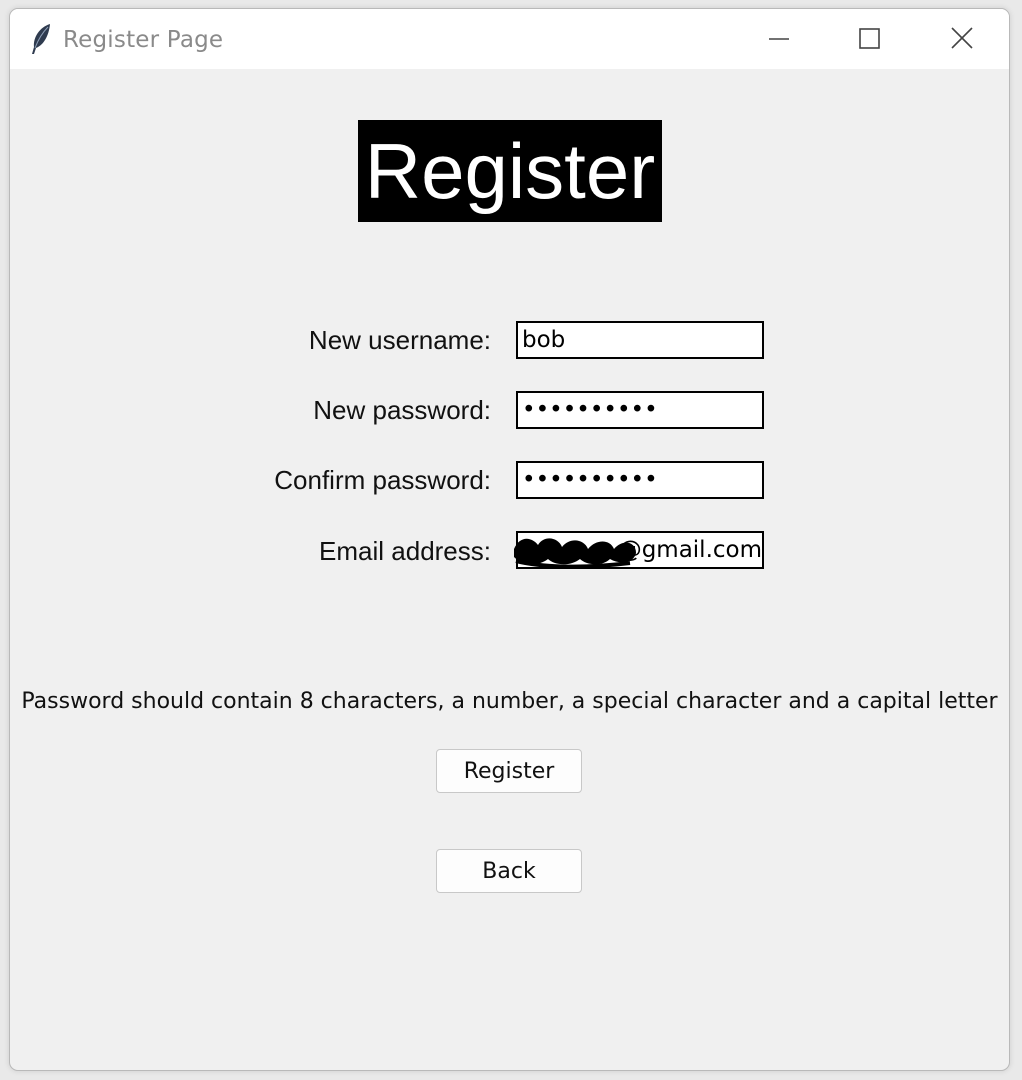 Image resolution: width=1022 pixels, height=1080 pixels. I want to click on minimize-button, so click(779, 39).